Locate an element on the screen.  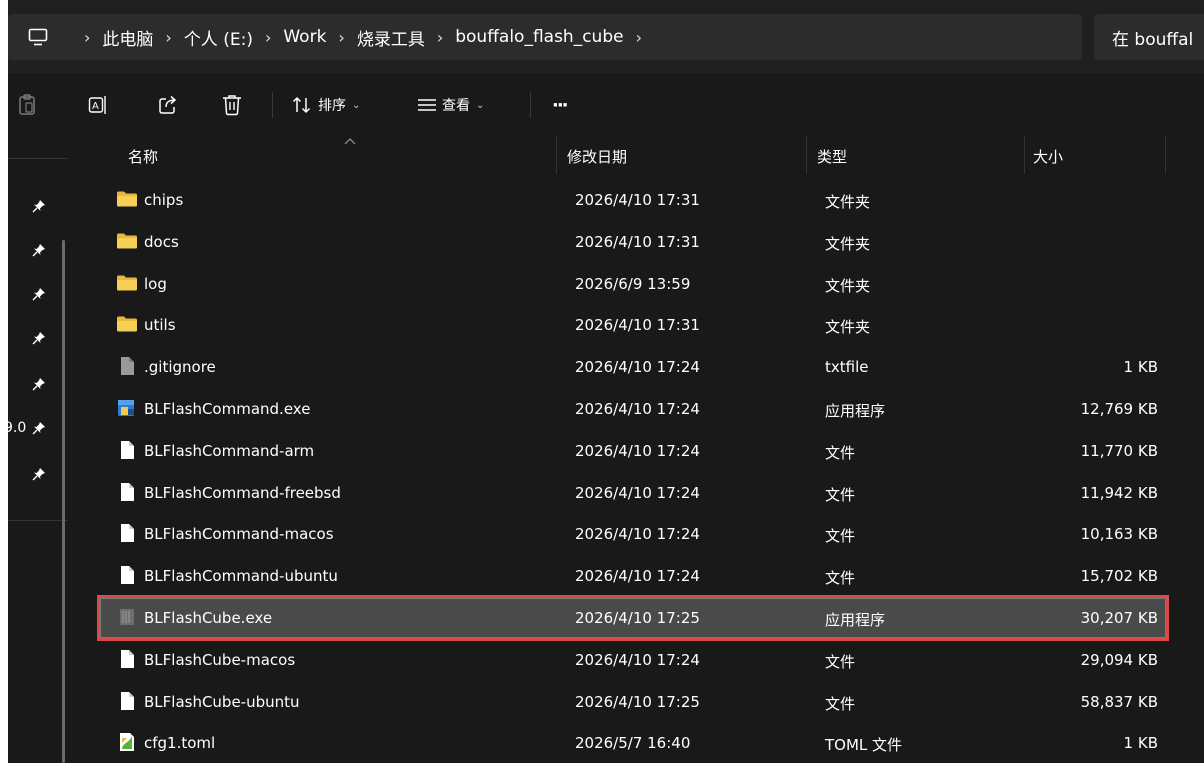
file-name: BLFlashCommand-freebsd is located at coordinates (242, 492).